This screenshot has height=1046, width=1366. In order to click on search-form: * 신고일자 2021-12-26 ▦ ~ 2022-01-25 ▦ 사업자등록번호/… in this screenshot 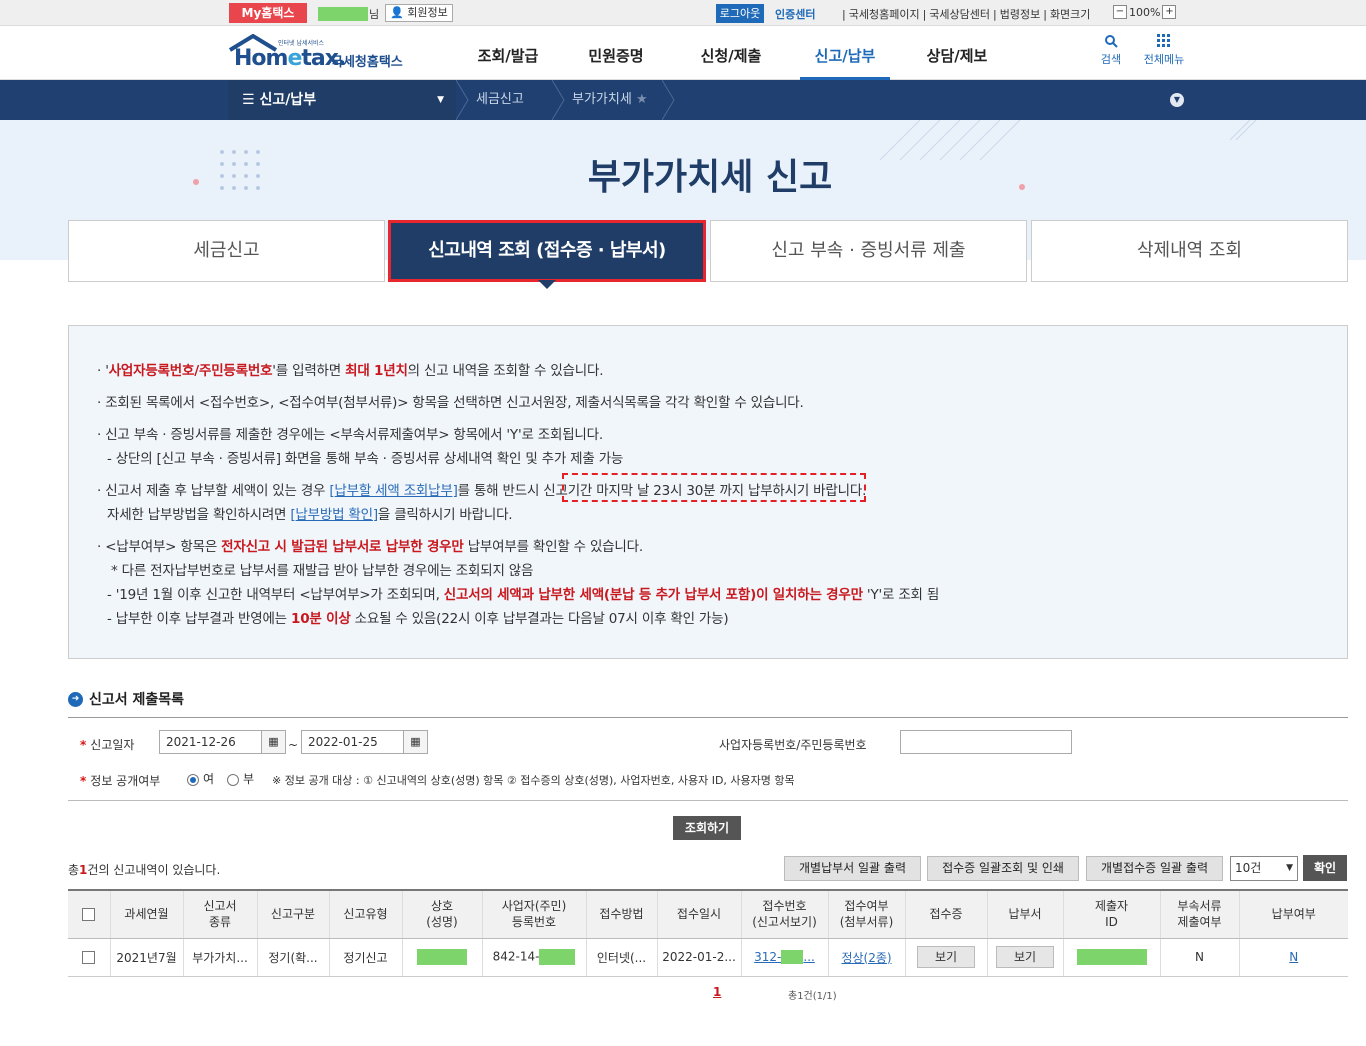, I will do `click(708, 759)`.